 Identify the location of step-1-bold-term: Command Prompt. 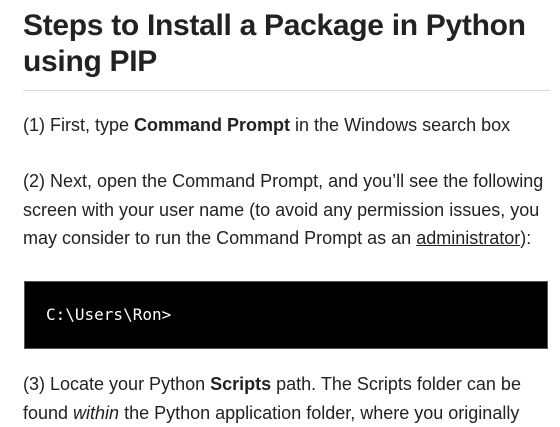
(212, 125).